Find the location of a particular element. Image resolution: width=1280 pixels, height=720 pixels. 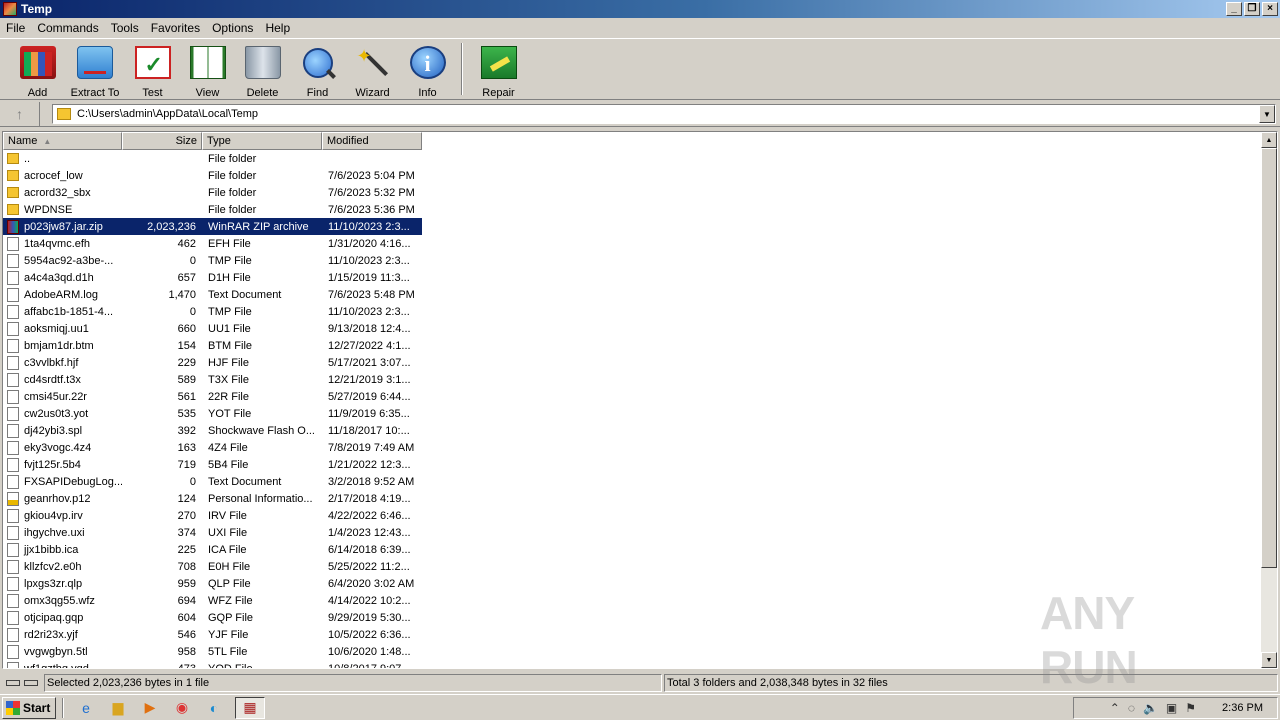

chrome-icon: ◉ is located at coordinates (182, 708).